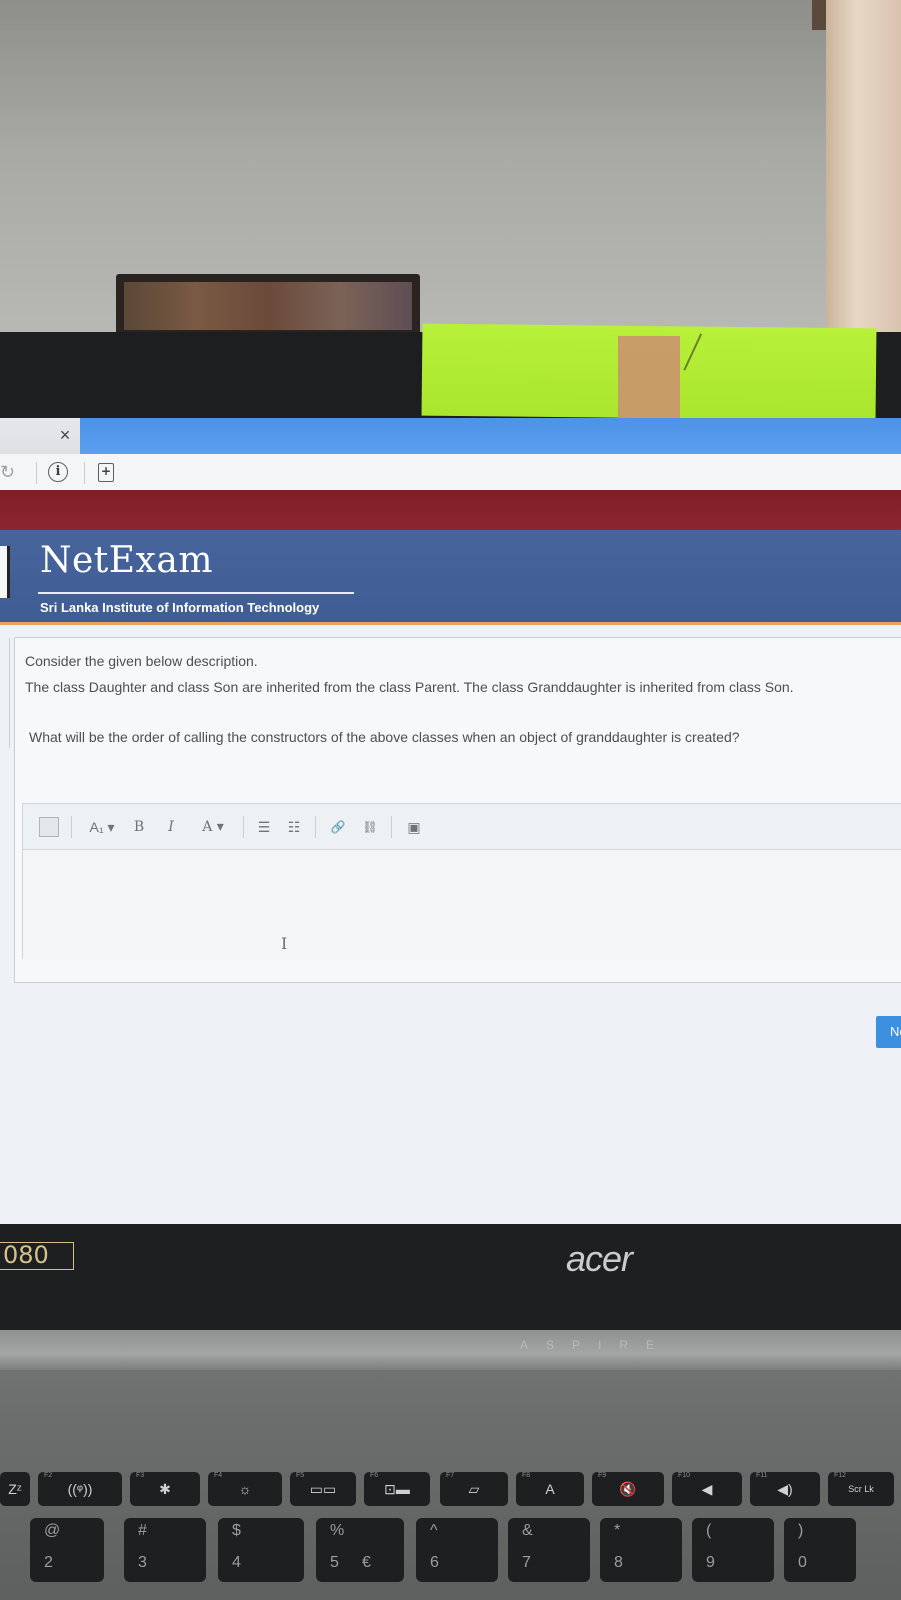  I want to click on f5-key: F5 ▭▭, so click(323, 1489).